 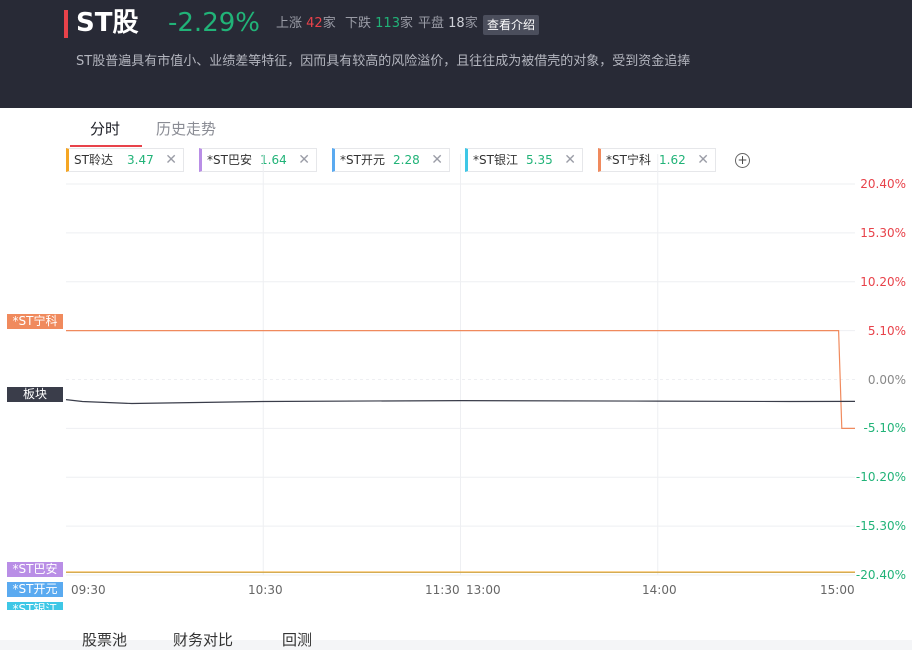 What do you see at coordinates (35, 321) in the screenshot?
I see `series-tag: *ST宁科` at bounding box center [35, 321].